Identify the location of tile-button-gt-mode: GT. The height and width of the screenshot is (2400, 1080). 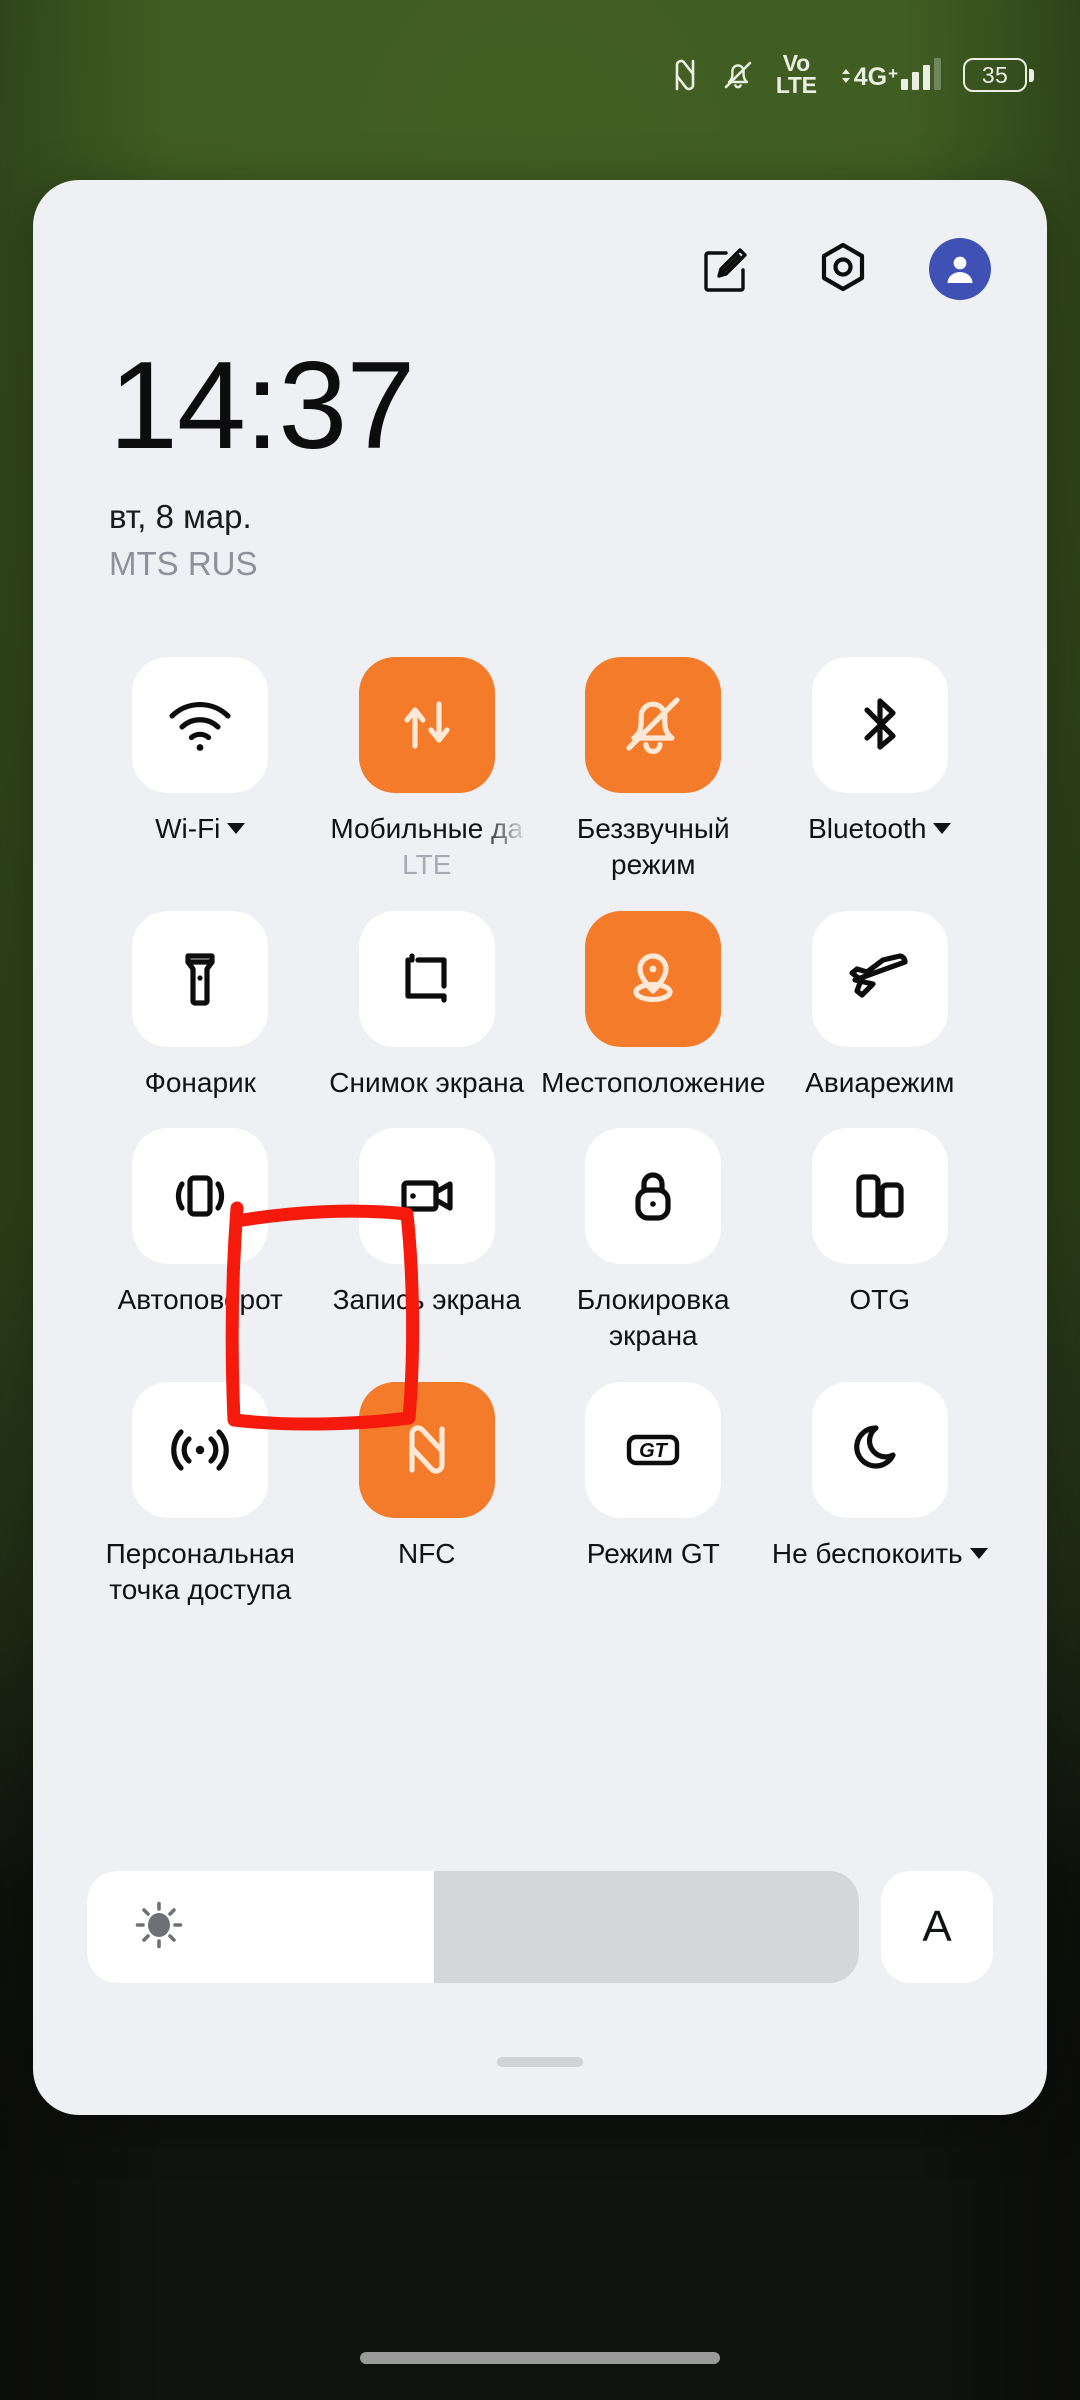
(653, 1450).